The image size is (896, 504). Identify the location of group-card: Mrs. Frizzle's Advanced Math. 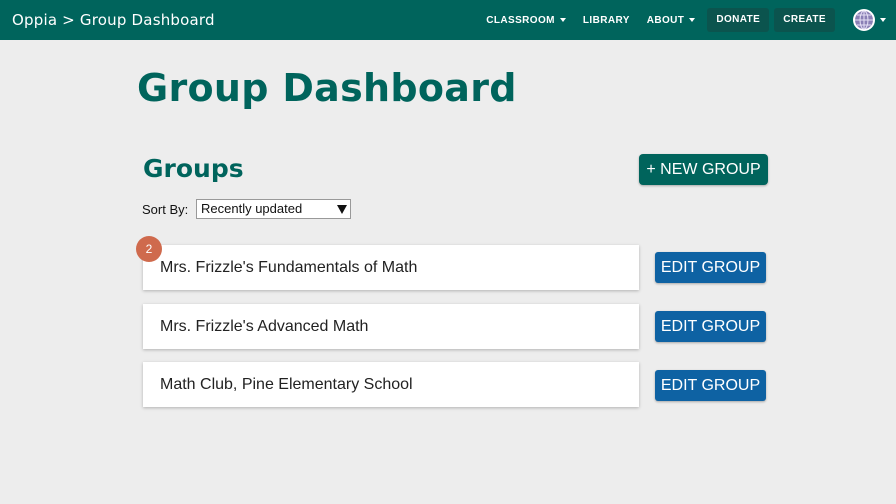
(391, 326).